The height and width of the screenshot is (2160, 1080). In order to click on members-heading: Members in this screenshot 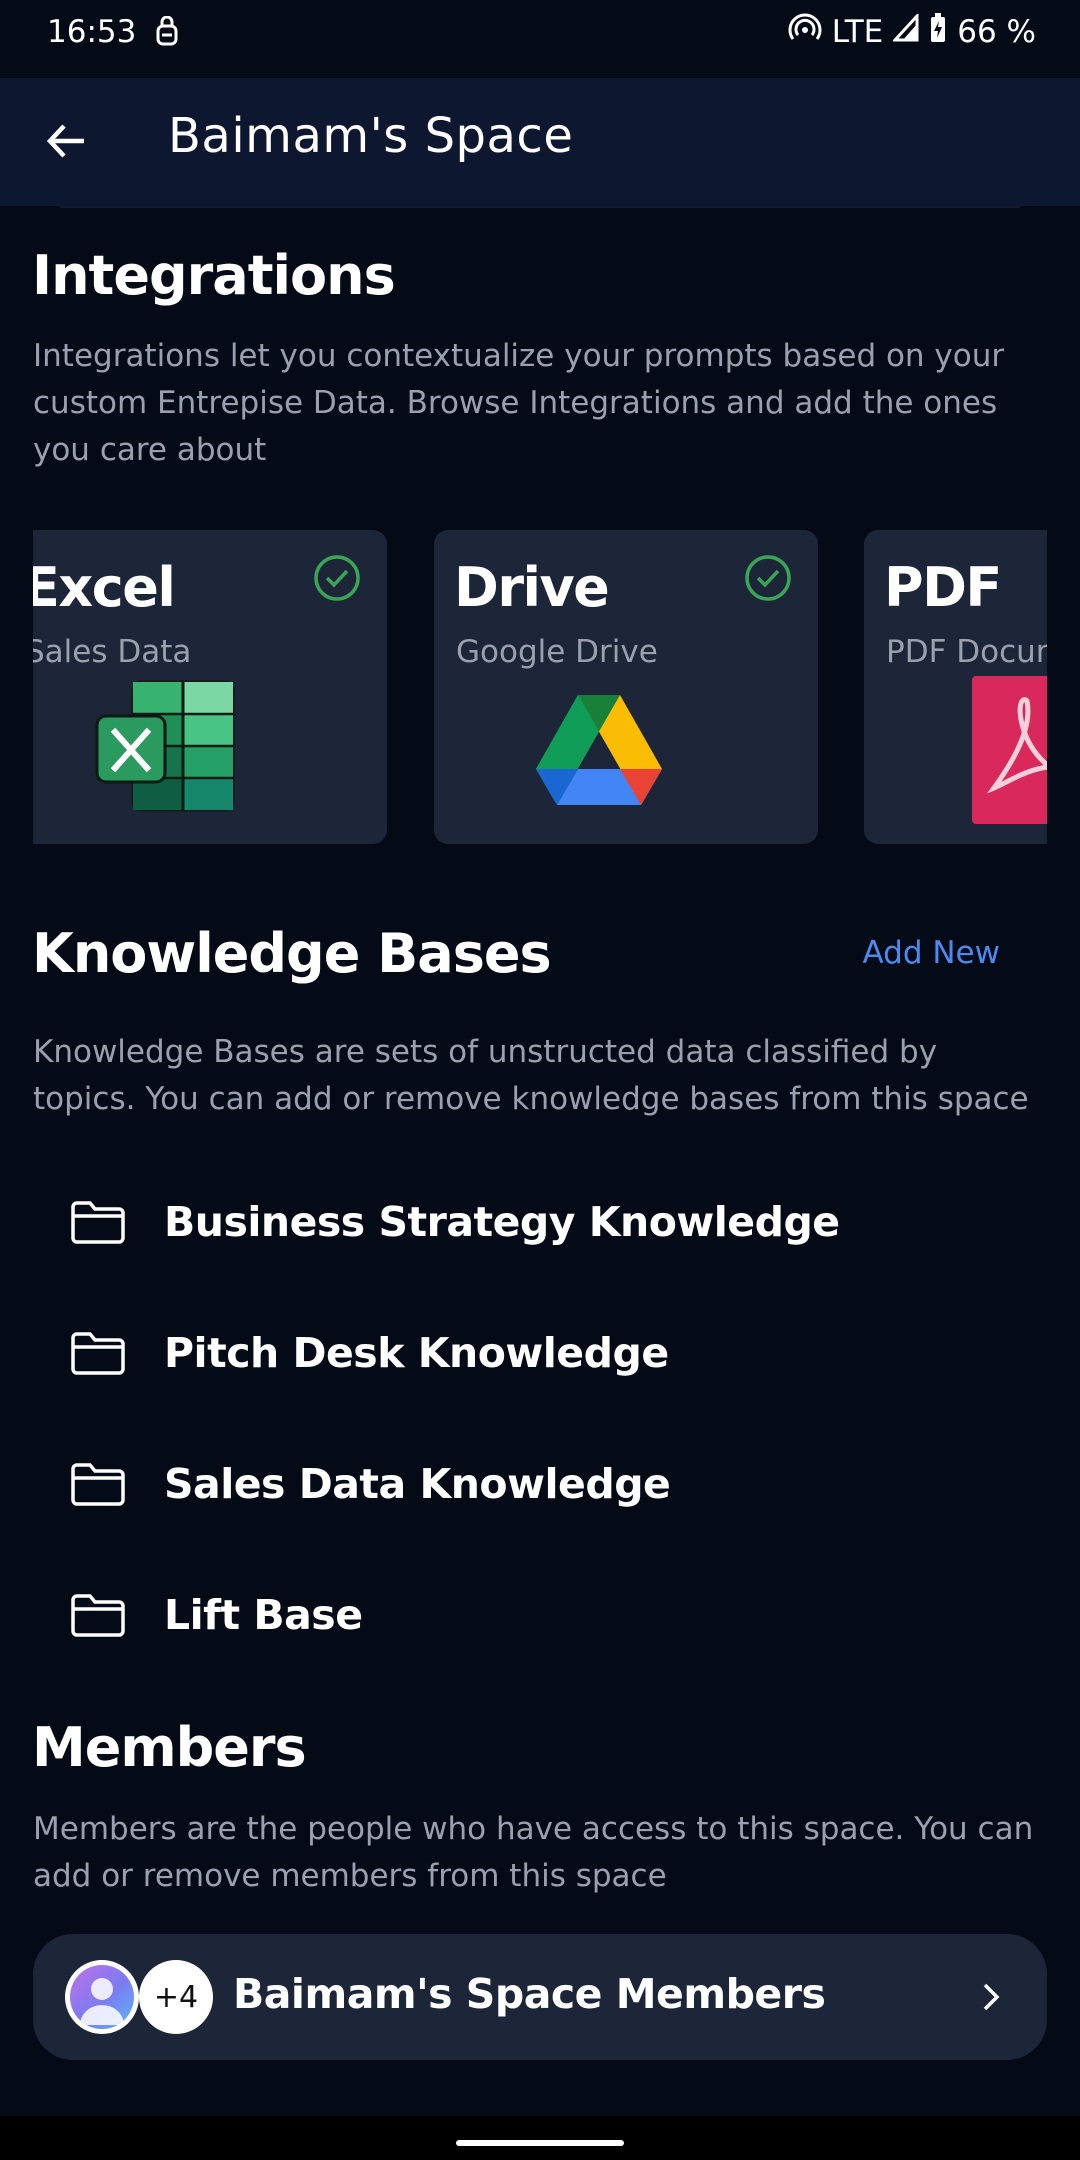, I will do `click(169, 1747)`.